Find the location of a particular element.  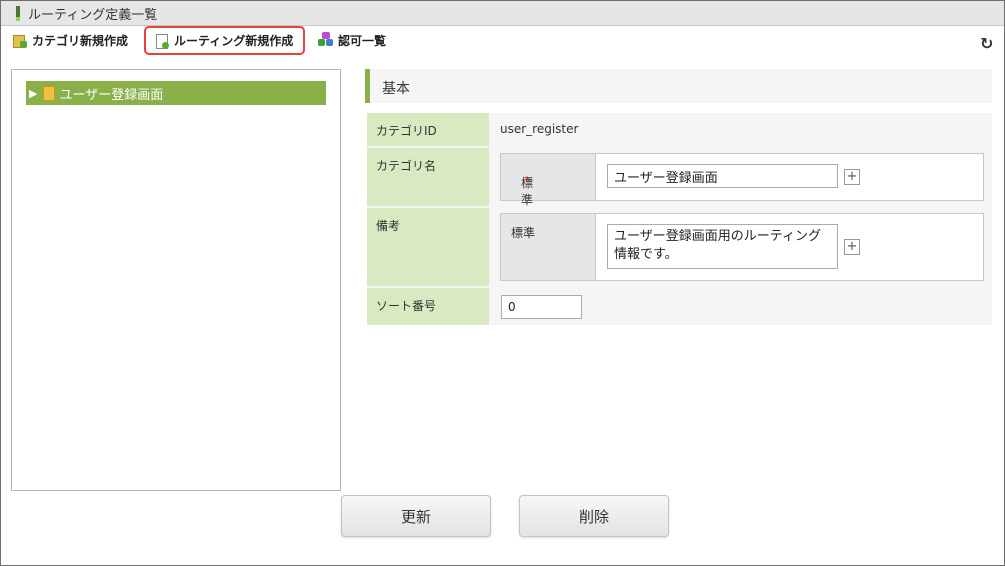

category-id-value: user_register is located at coordinates (539, 129).